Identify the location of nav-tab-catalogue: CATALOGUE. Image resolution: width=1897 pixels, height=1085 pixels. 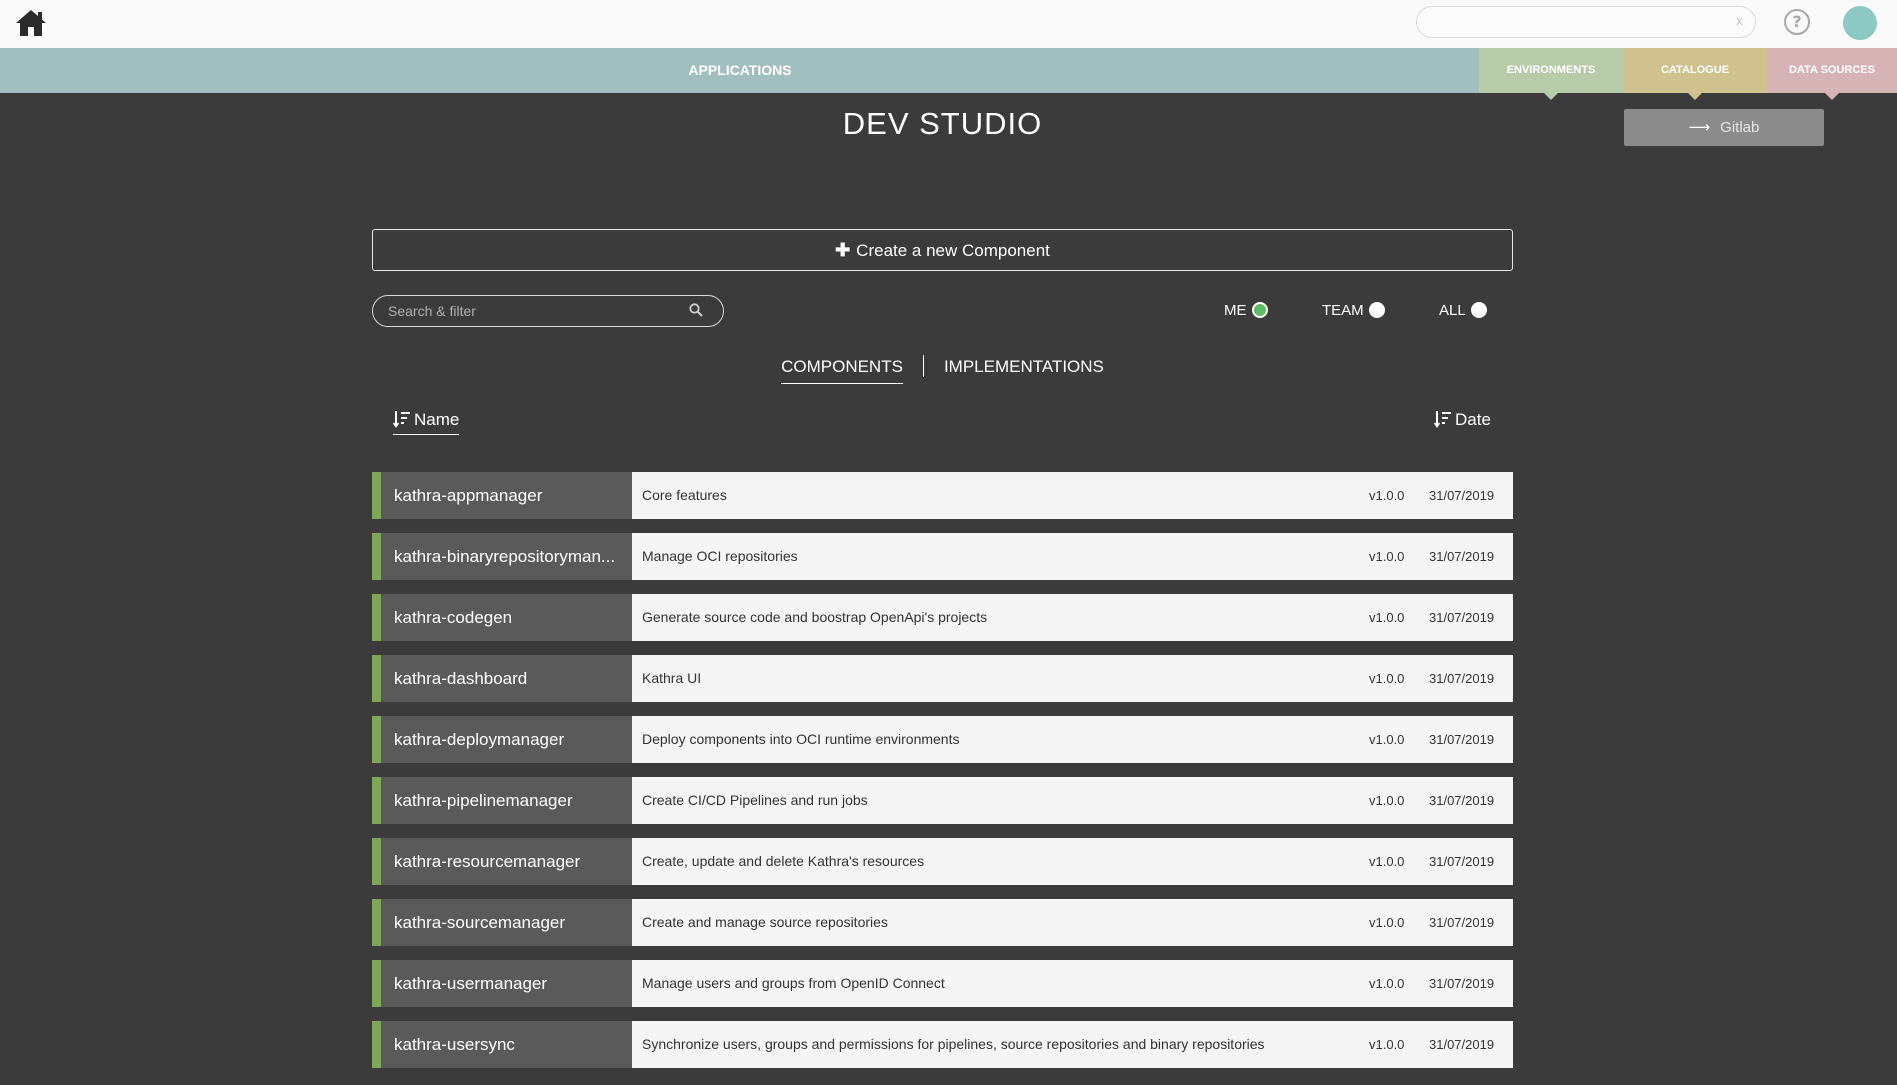
(1695, 74).